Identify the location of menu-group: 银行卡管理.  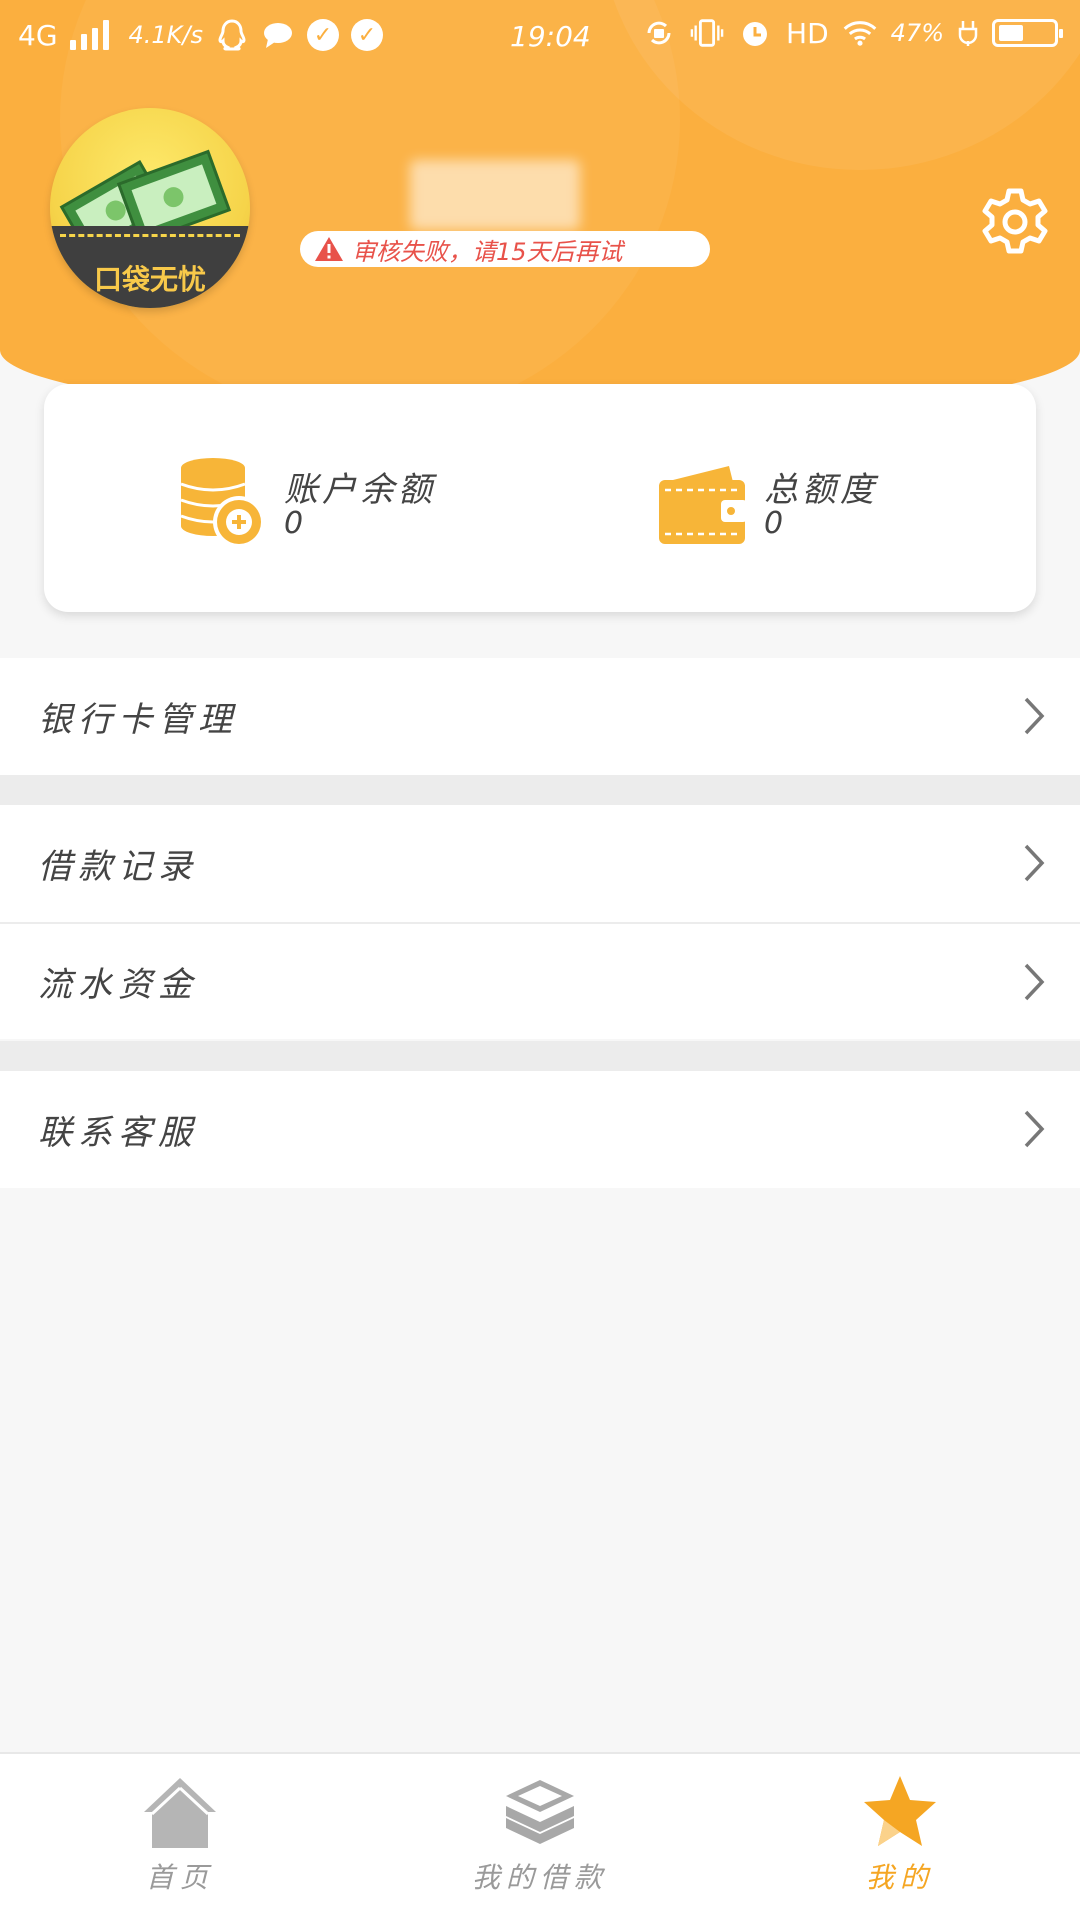
(540, 716).